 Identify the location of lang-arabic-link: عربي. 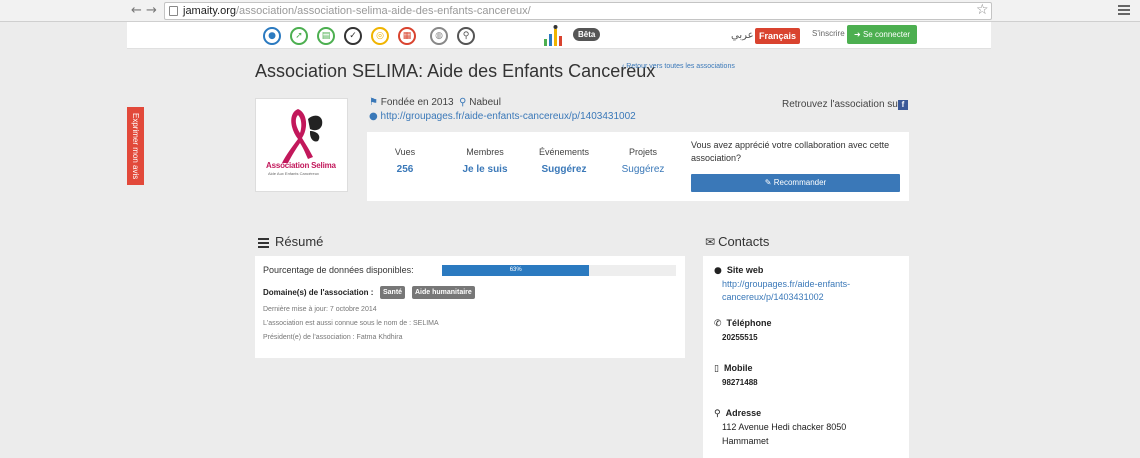
(742, 35).